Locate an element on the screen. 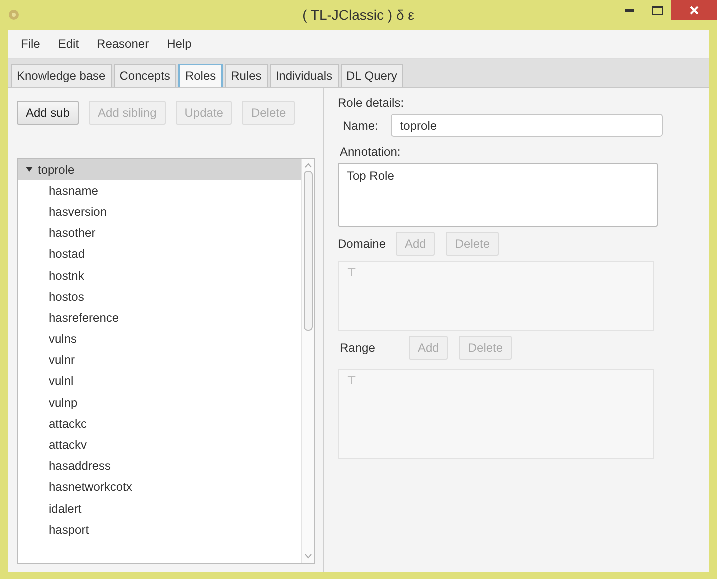  menu-item: Edit is located at coordinates (68, 44).